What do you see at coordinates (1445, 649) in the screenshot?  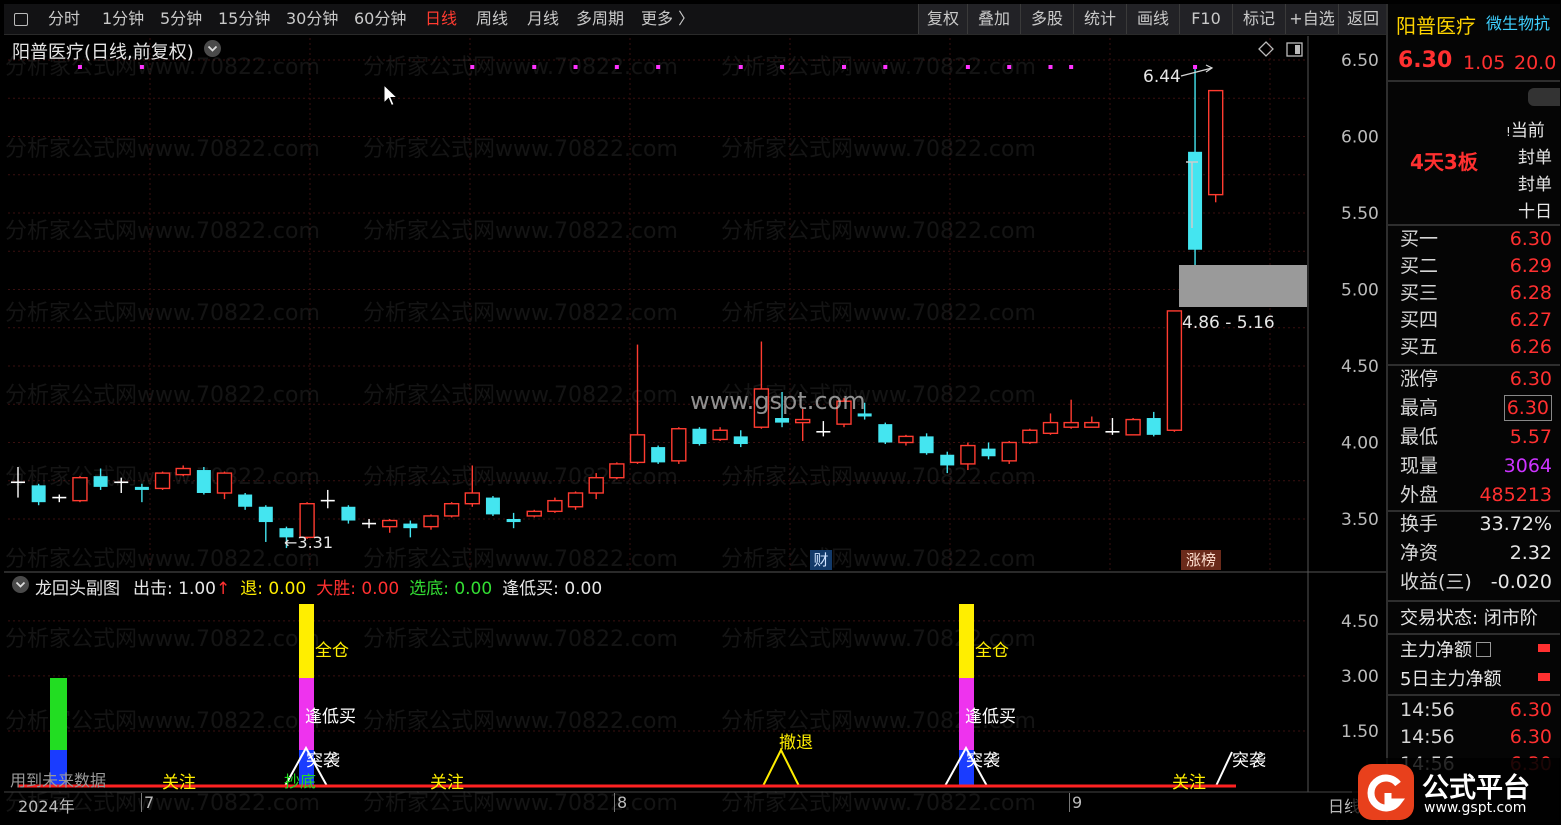 I see `main-net-flow: 主力净额` at bounding box center [1445, 649].